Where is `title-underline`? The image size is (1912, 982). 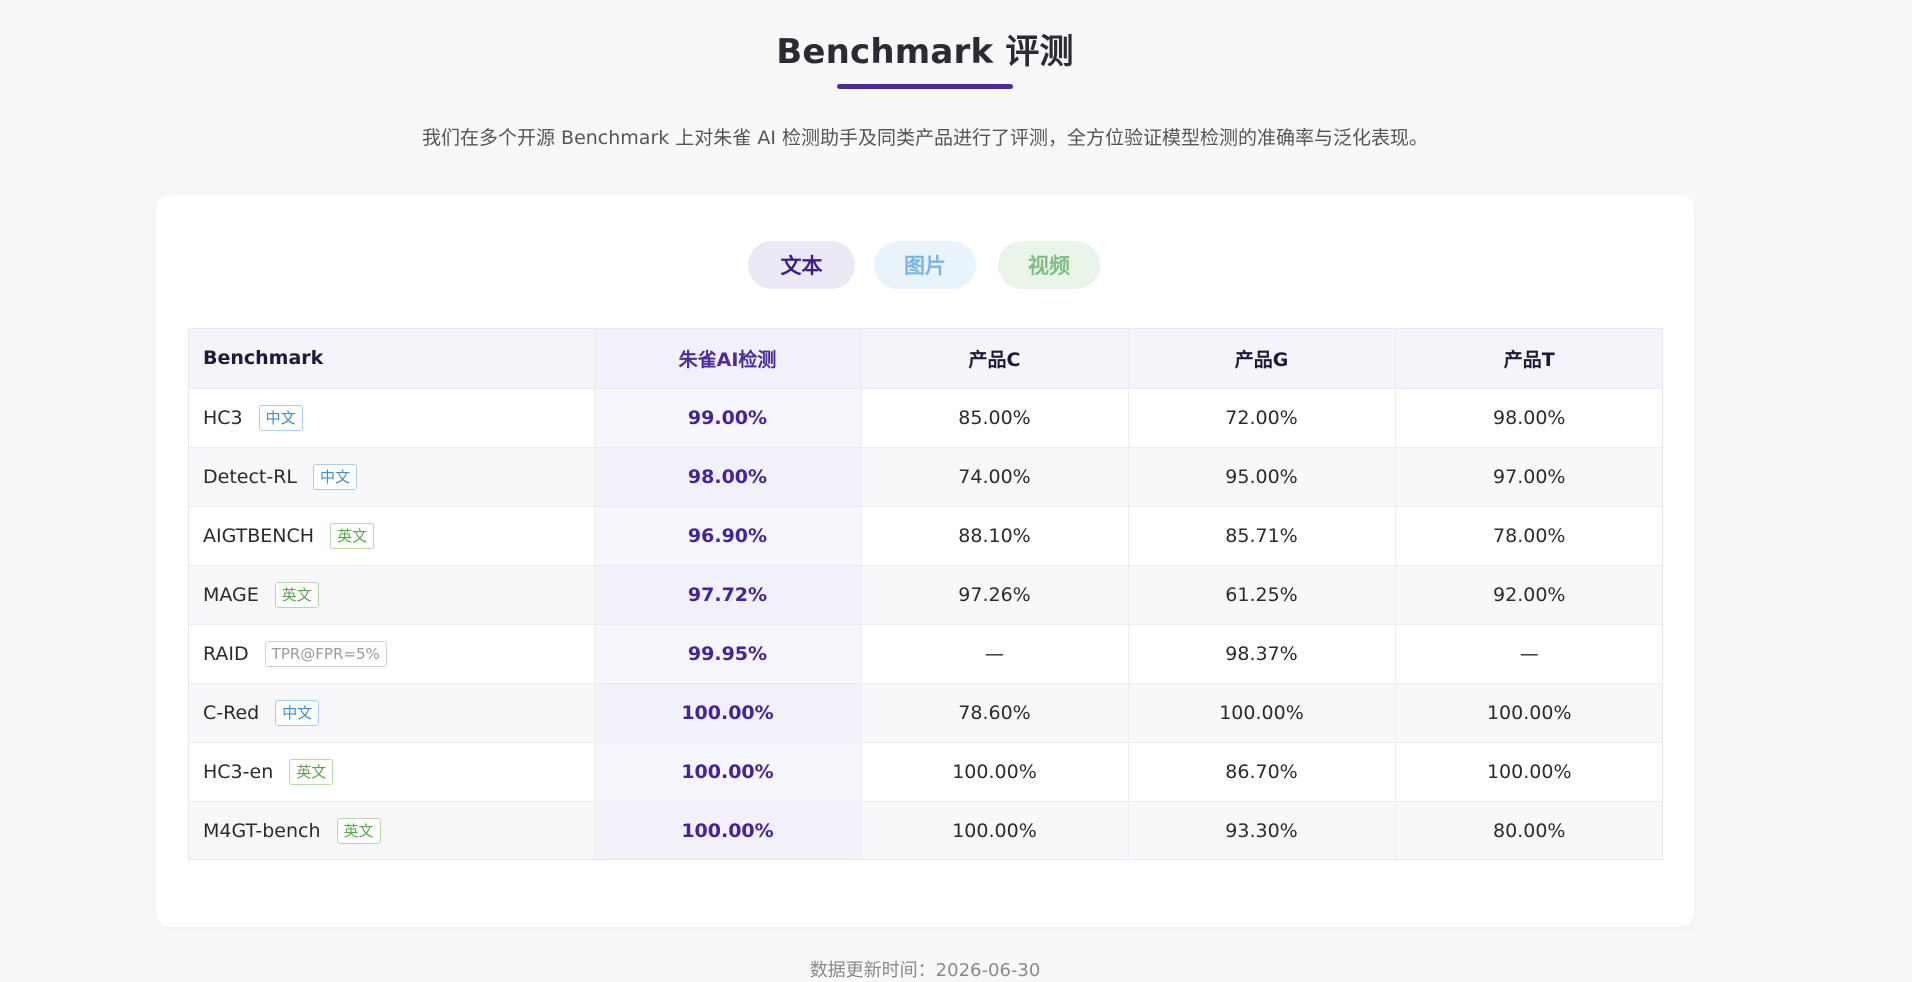 title-underline is located at coordinates (925, 86).